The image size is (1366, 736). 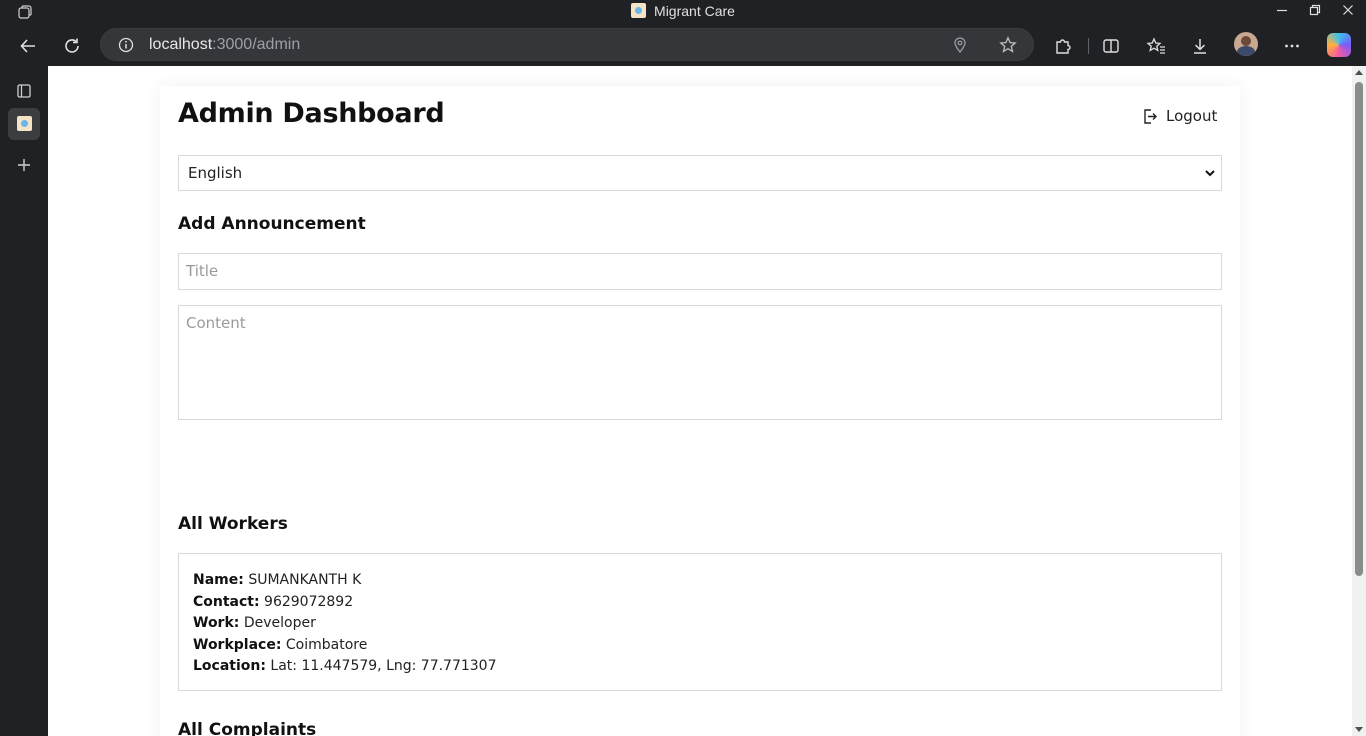 I want to click on more-button, so click(x=1292, y=46).